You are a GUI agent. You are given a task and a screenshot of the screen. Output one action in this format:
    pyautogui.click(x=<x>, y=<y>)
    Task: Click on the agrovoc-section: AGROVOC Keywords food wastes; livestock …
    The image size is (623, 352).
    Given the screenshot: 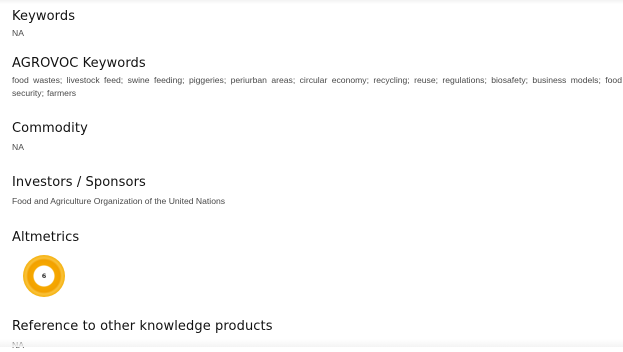 What is the action you would take?
    pyautogui.click(x=317, y=78)
    